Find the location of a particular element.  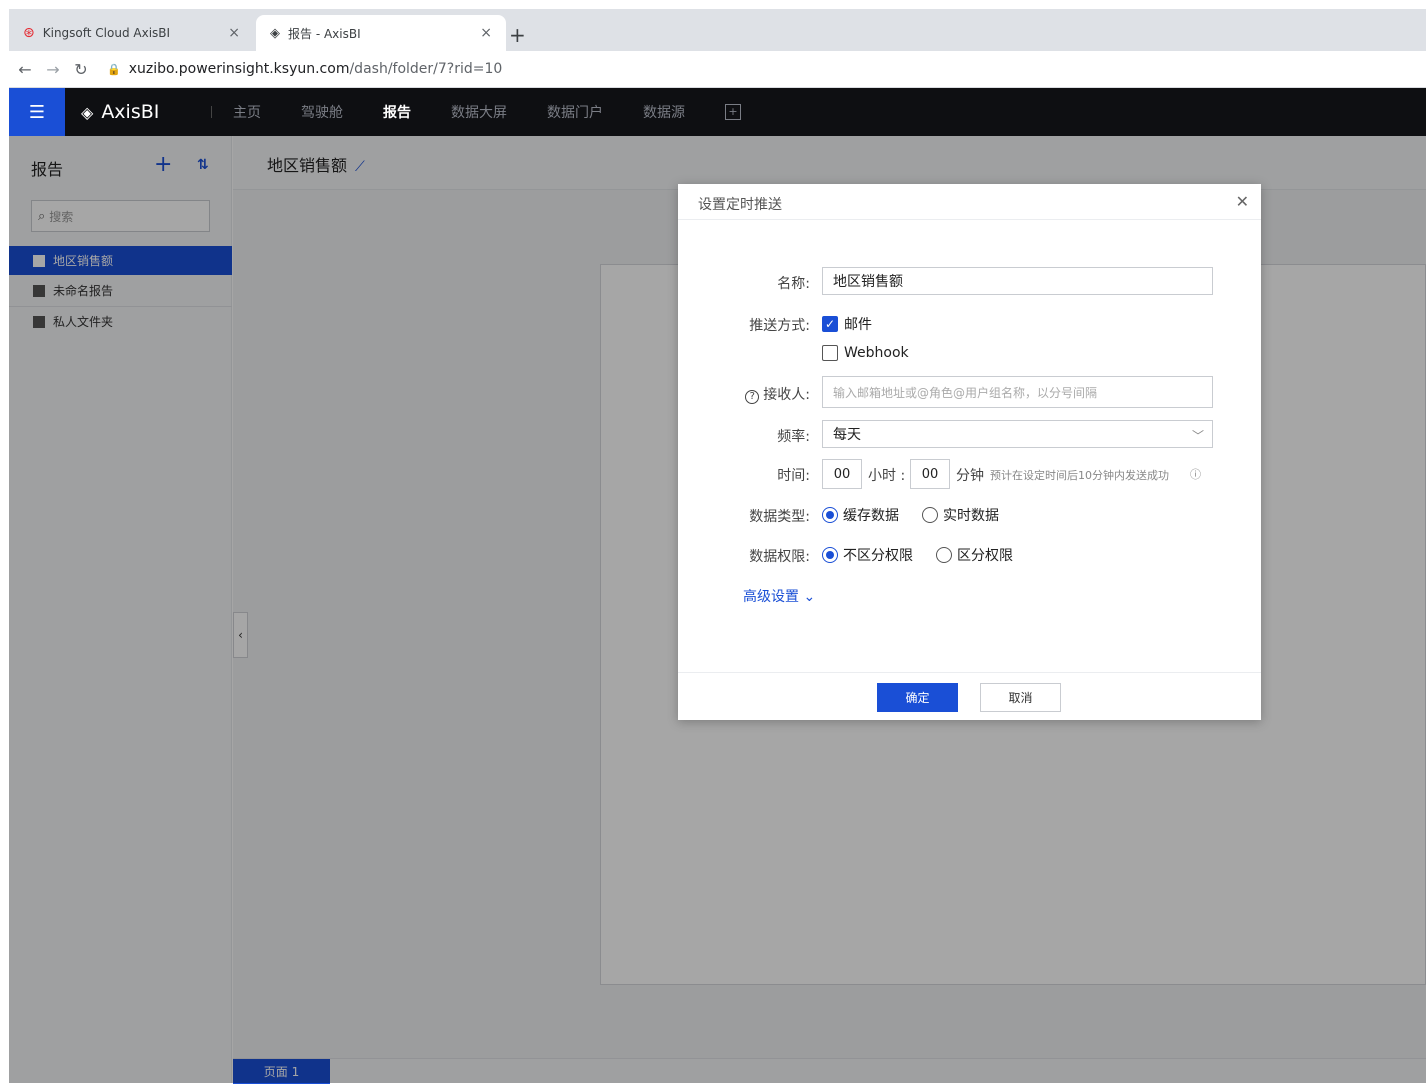

webhook-checkbox: Webhook is located at coordinates (865, 353).